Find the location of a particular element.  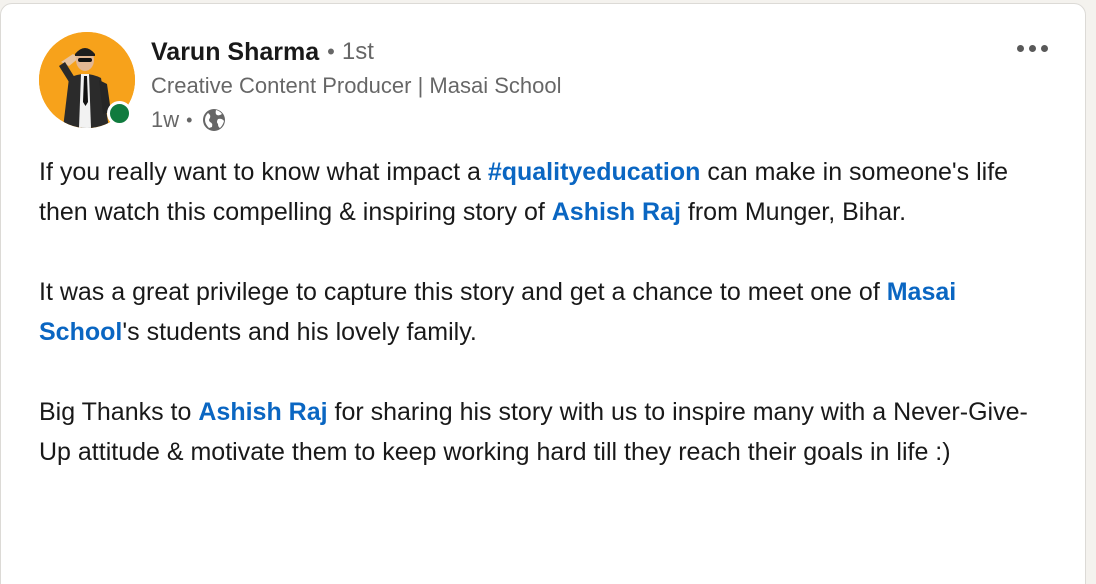

post-time: 1w is located at coordinates (165, 119).